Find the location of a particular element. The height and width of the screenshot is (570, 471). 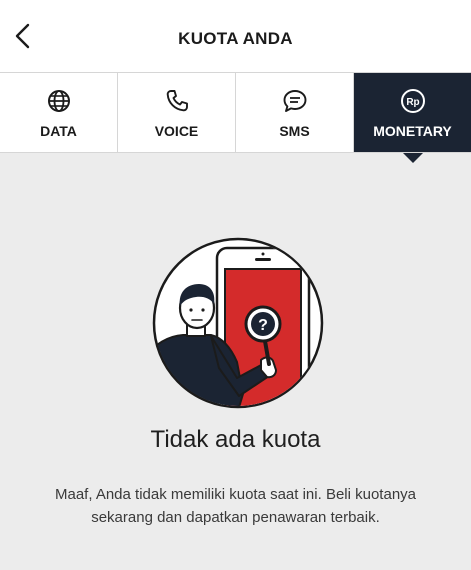

globe-icon is located at coordinates (58, 101).